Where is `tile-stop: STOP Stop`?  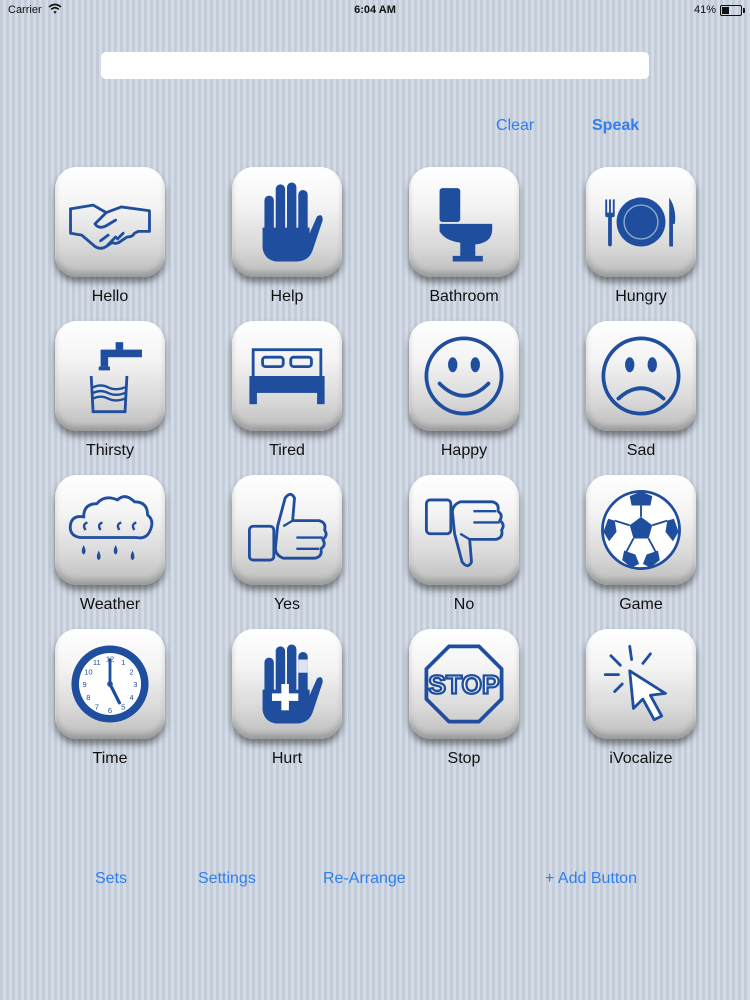 tile-stop: STOP Stop is located at coordinates (464, 698).